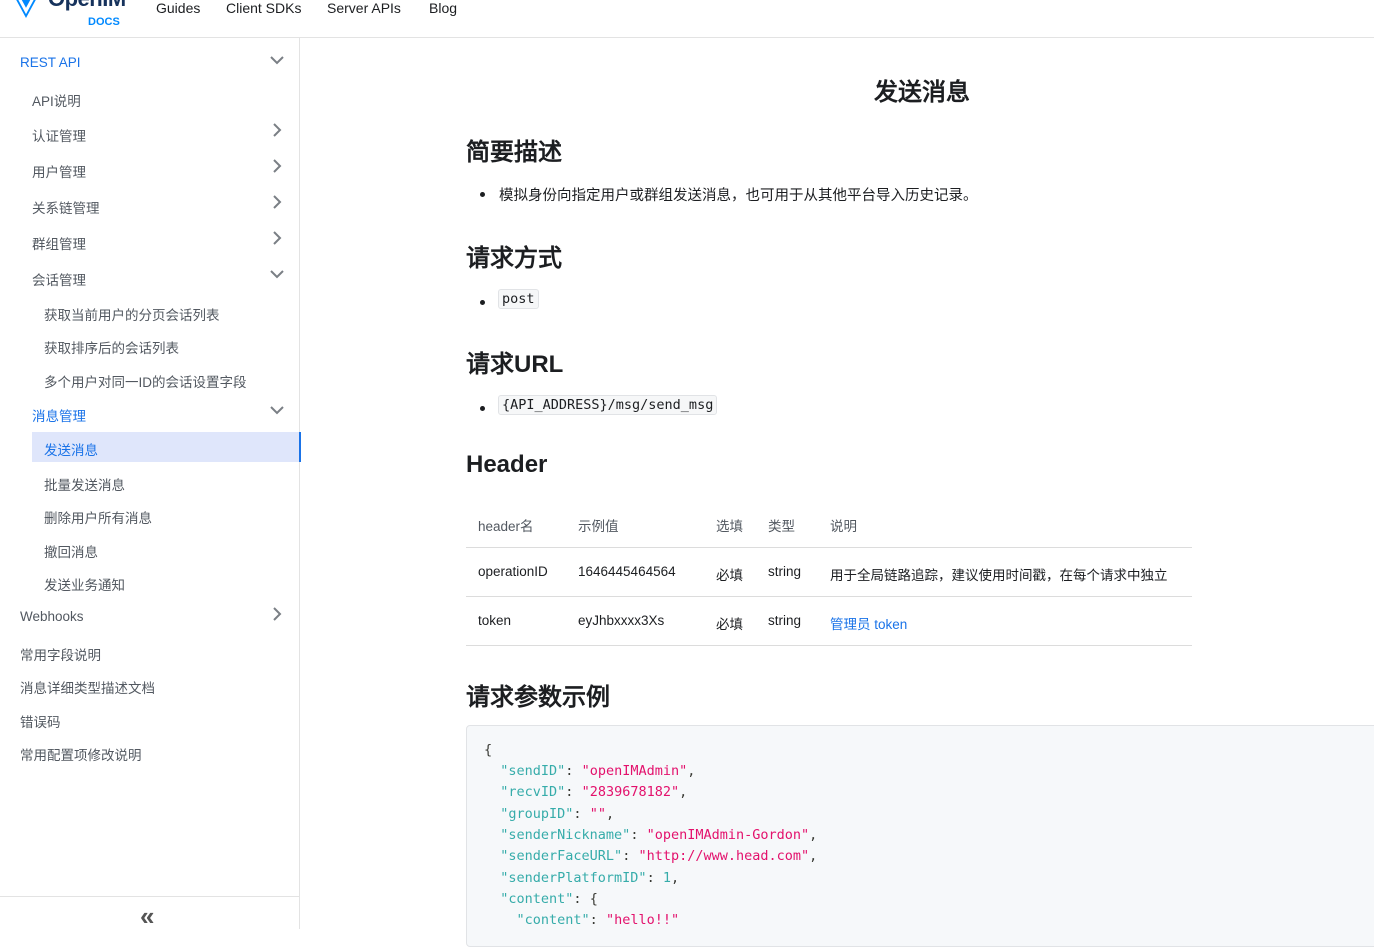 This screenshot has height=947, width=1374. I want to click on sidebar-item-groups: 群组管理, so click(149, 241).